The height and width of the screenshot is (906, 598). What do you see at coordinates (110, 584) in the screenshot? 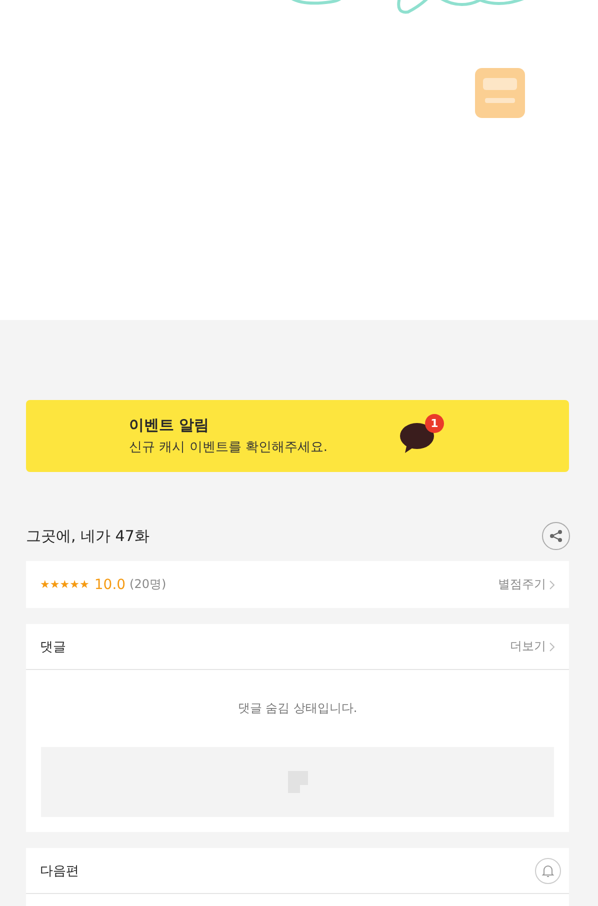
I see `rating-score: 10.0` at bounding box center [110, 584].